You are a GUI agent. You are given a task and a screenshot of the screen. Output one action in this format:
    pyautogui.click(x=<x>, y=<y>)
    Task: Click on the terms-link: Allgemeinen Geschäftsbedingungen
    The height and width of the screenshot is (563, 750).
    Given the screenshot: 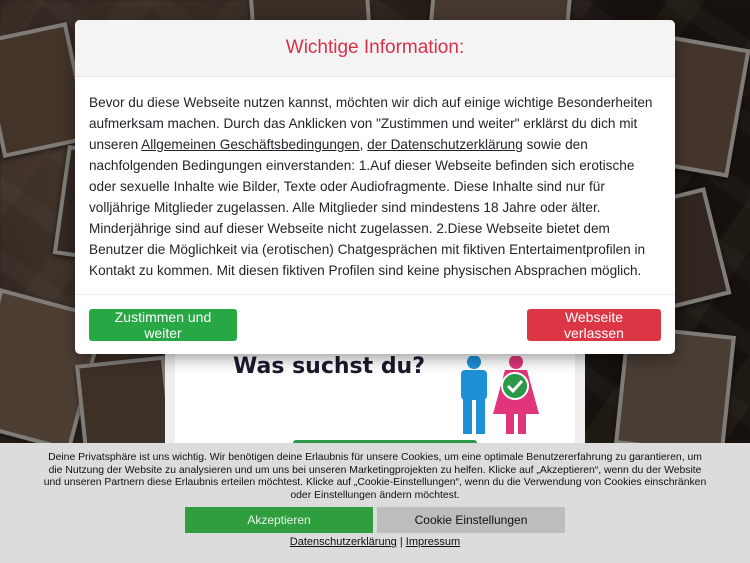 What is the action you would take?
    pyautogui.click(x=250, y=144)
    